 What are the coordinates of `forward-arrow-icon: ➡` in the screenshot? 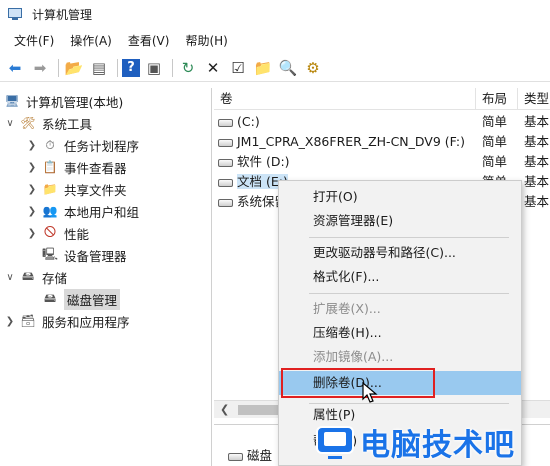 It's located at (40, 68).